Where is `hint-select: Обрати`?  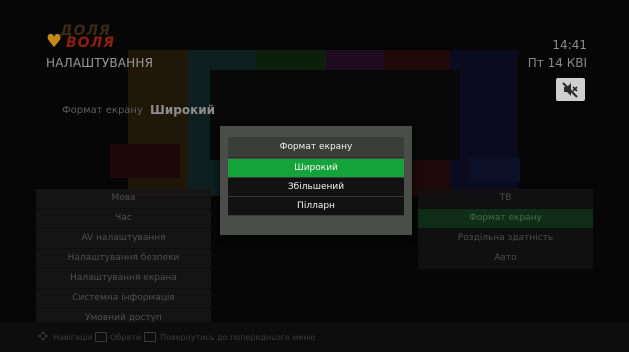
hint-select: Обрати is located at coordinates (126, 337).